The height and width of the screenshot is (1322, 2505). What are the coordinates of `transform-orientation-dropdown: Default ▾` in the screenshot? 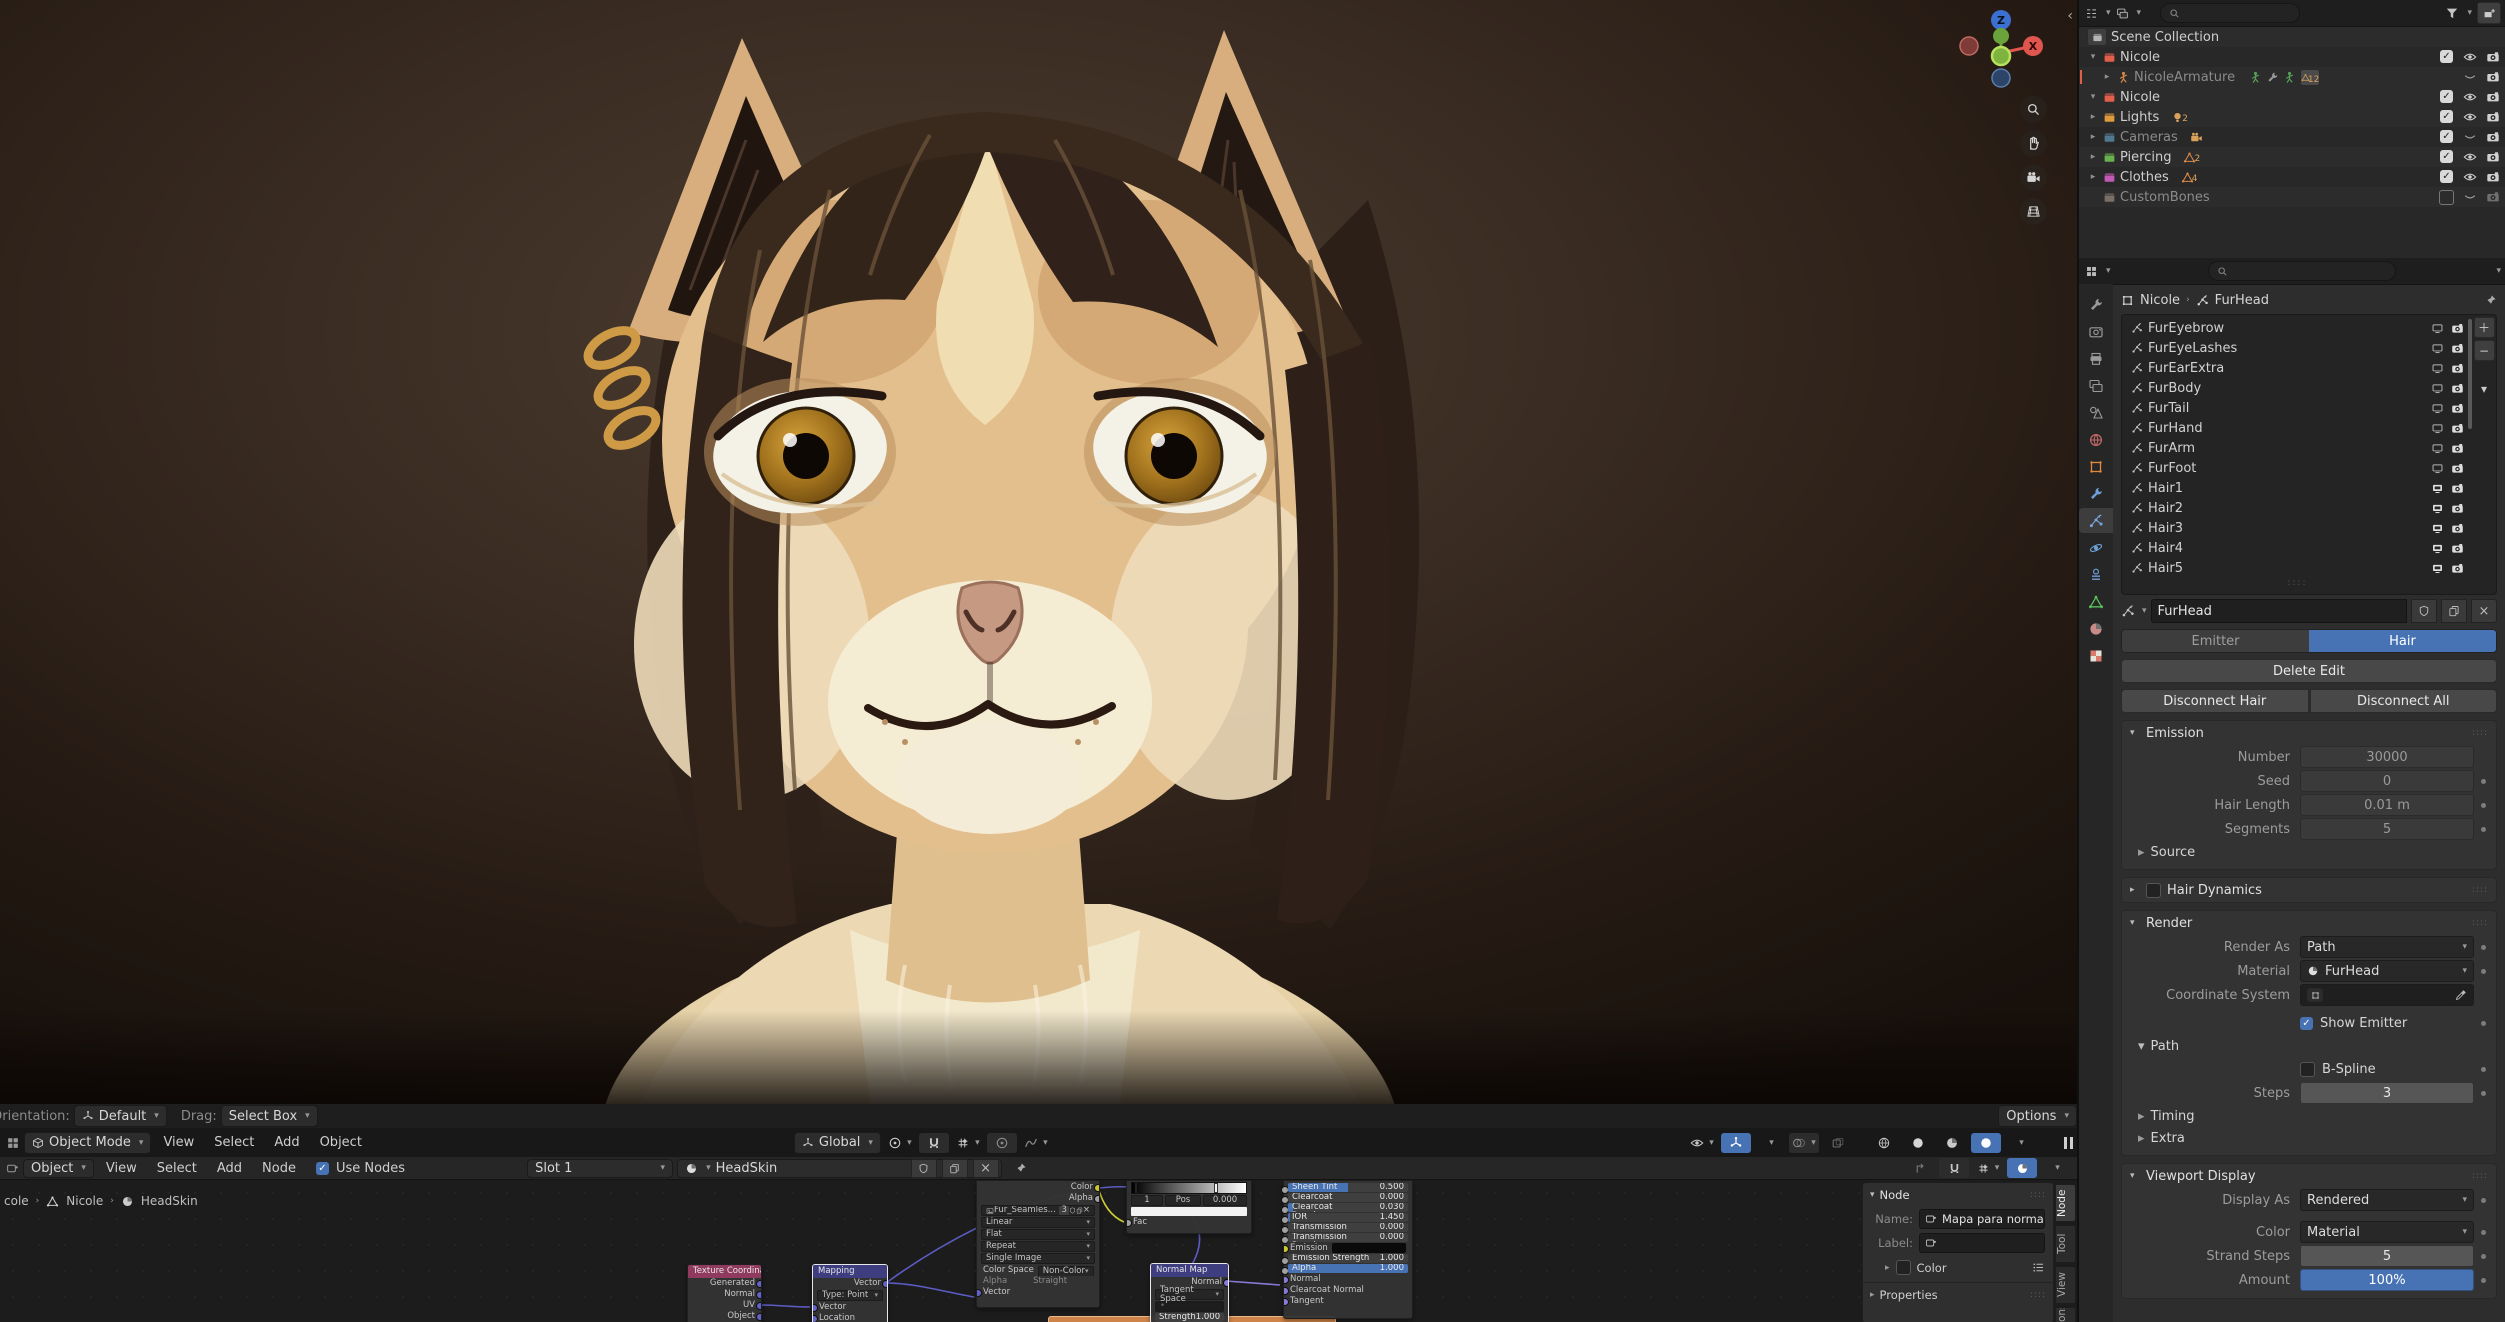 It's located at (120, 1116).